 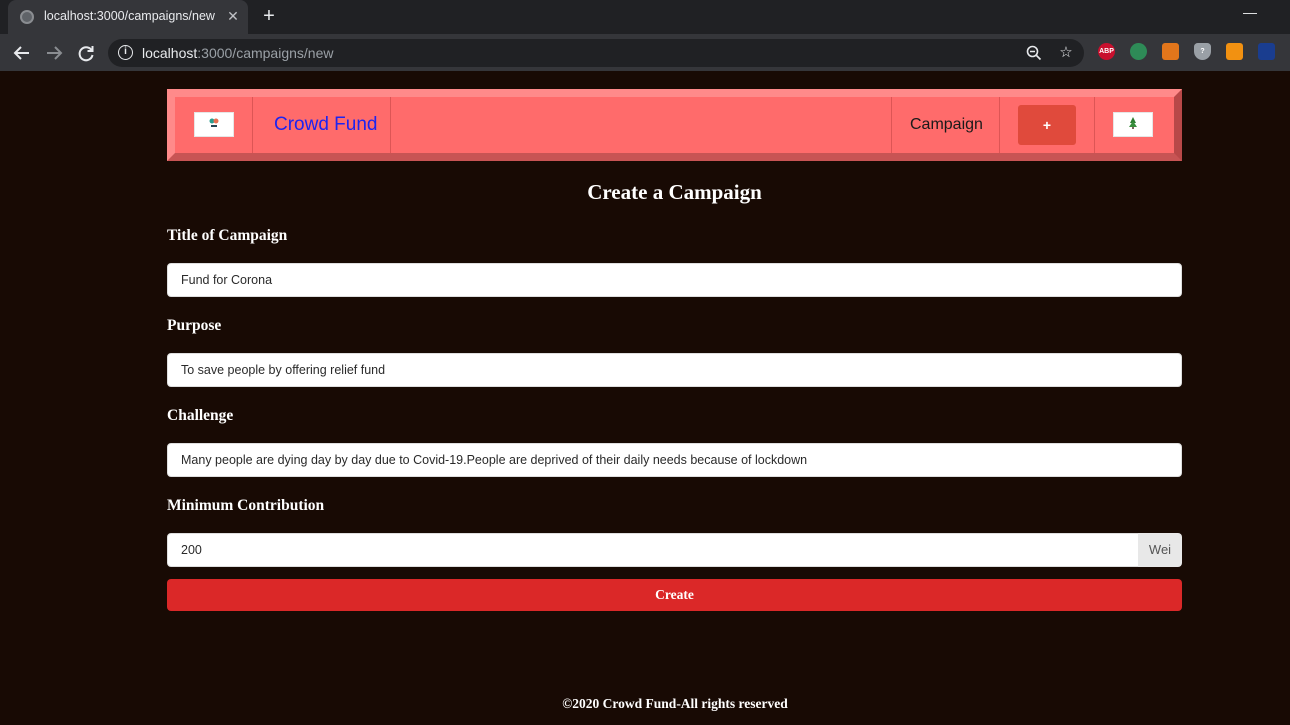 What do you see at coordinates (674, 370) in the screenshot?
I see `purpose-input` at bounding box center [674, 370].